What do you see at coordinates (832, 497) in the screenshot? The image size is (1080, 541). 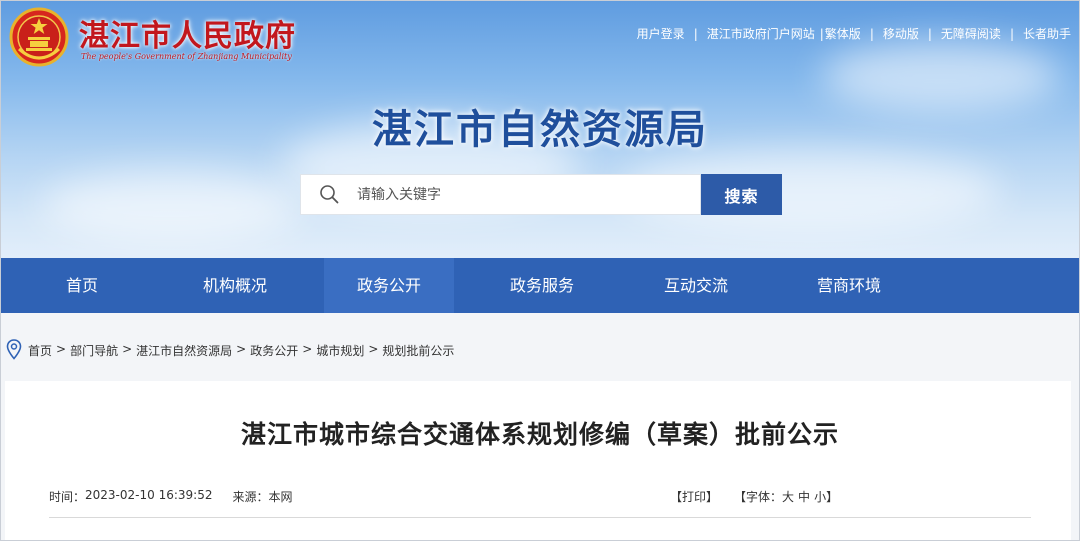 I see `font-size-close: 】` at bounding box center [832, 497].